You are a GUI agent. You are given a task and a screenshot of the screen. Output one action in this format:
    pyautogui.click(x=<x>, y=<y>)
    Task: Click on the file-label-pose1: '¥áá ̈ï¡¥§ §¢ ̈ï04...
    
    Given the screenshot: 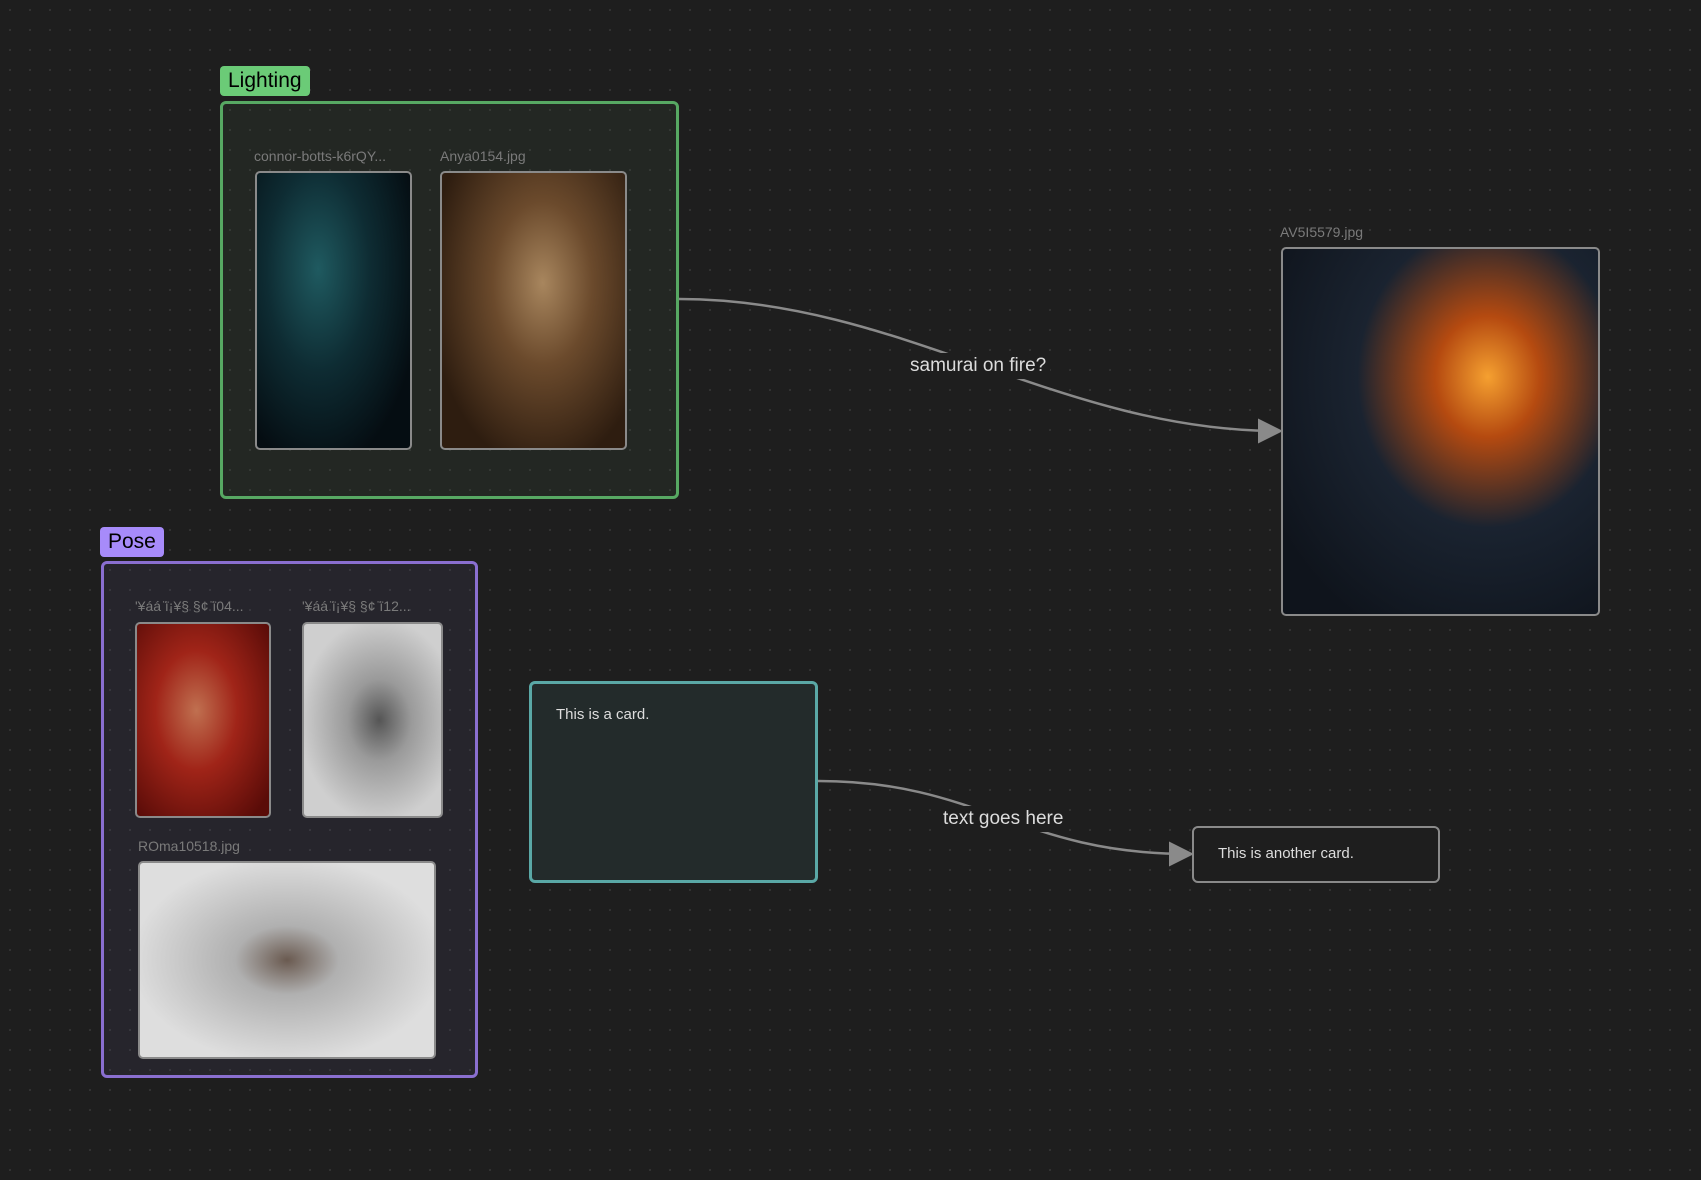 What is the action you would take?
    pyautogui.click(x=189, y=606)
    